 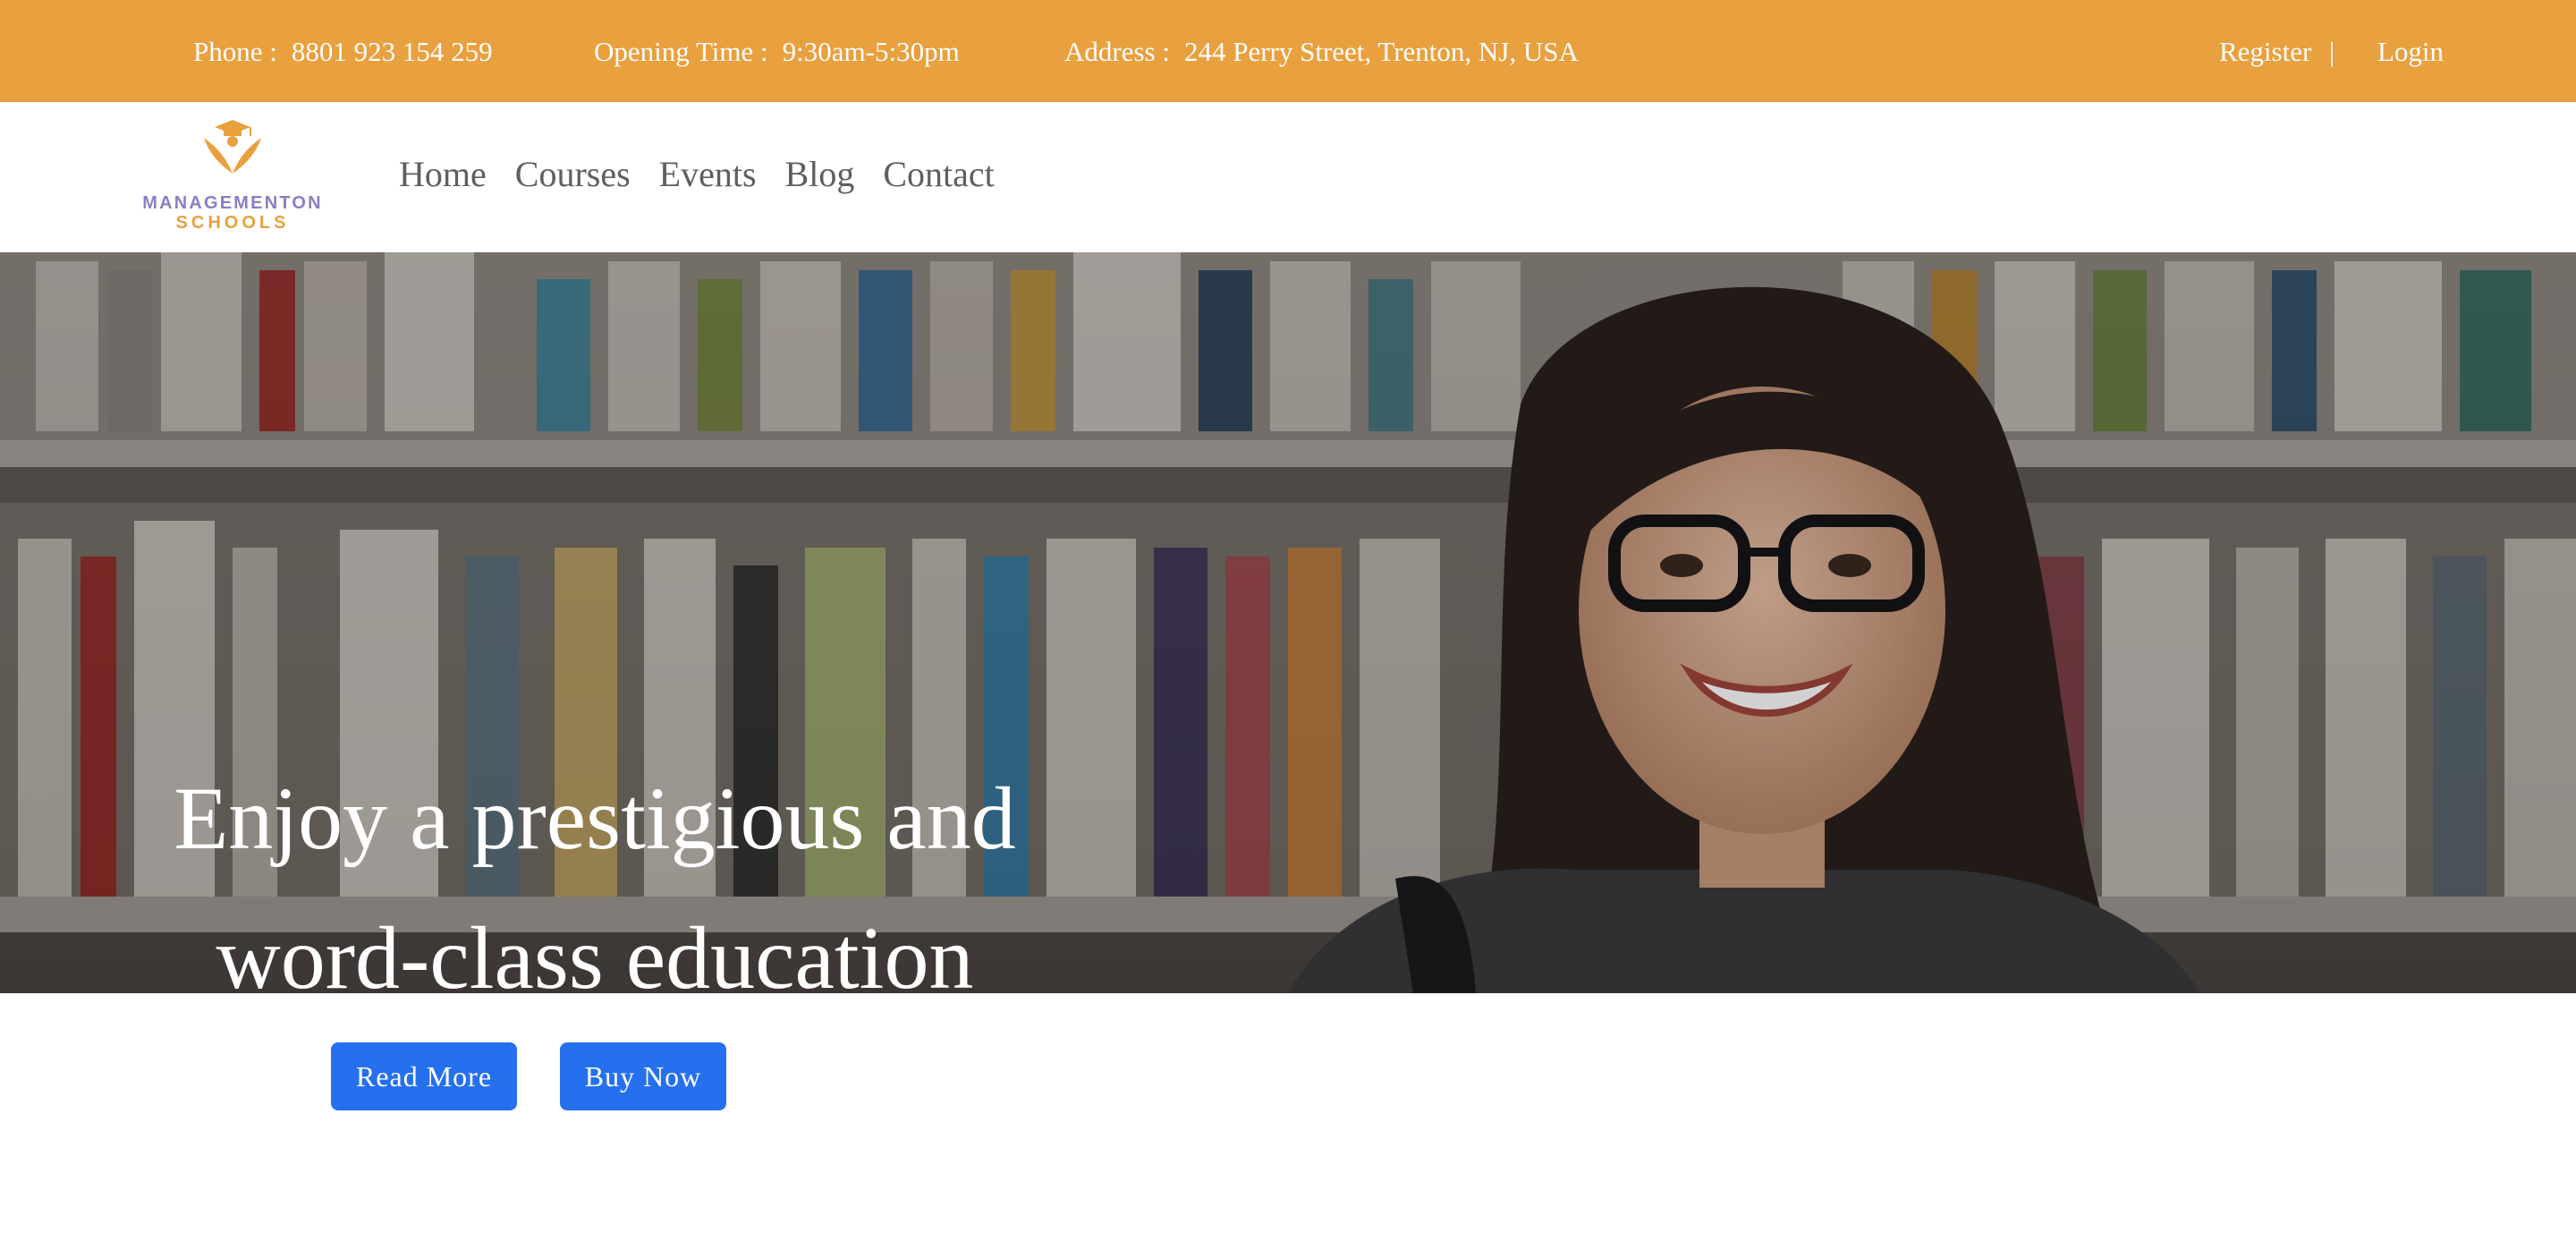 What do you see at coordinates (232, 203) in the screenshot?
I see `logo-text-primary: MANAGEMENTON` at bounding box center [232, 203].